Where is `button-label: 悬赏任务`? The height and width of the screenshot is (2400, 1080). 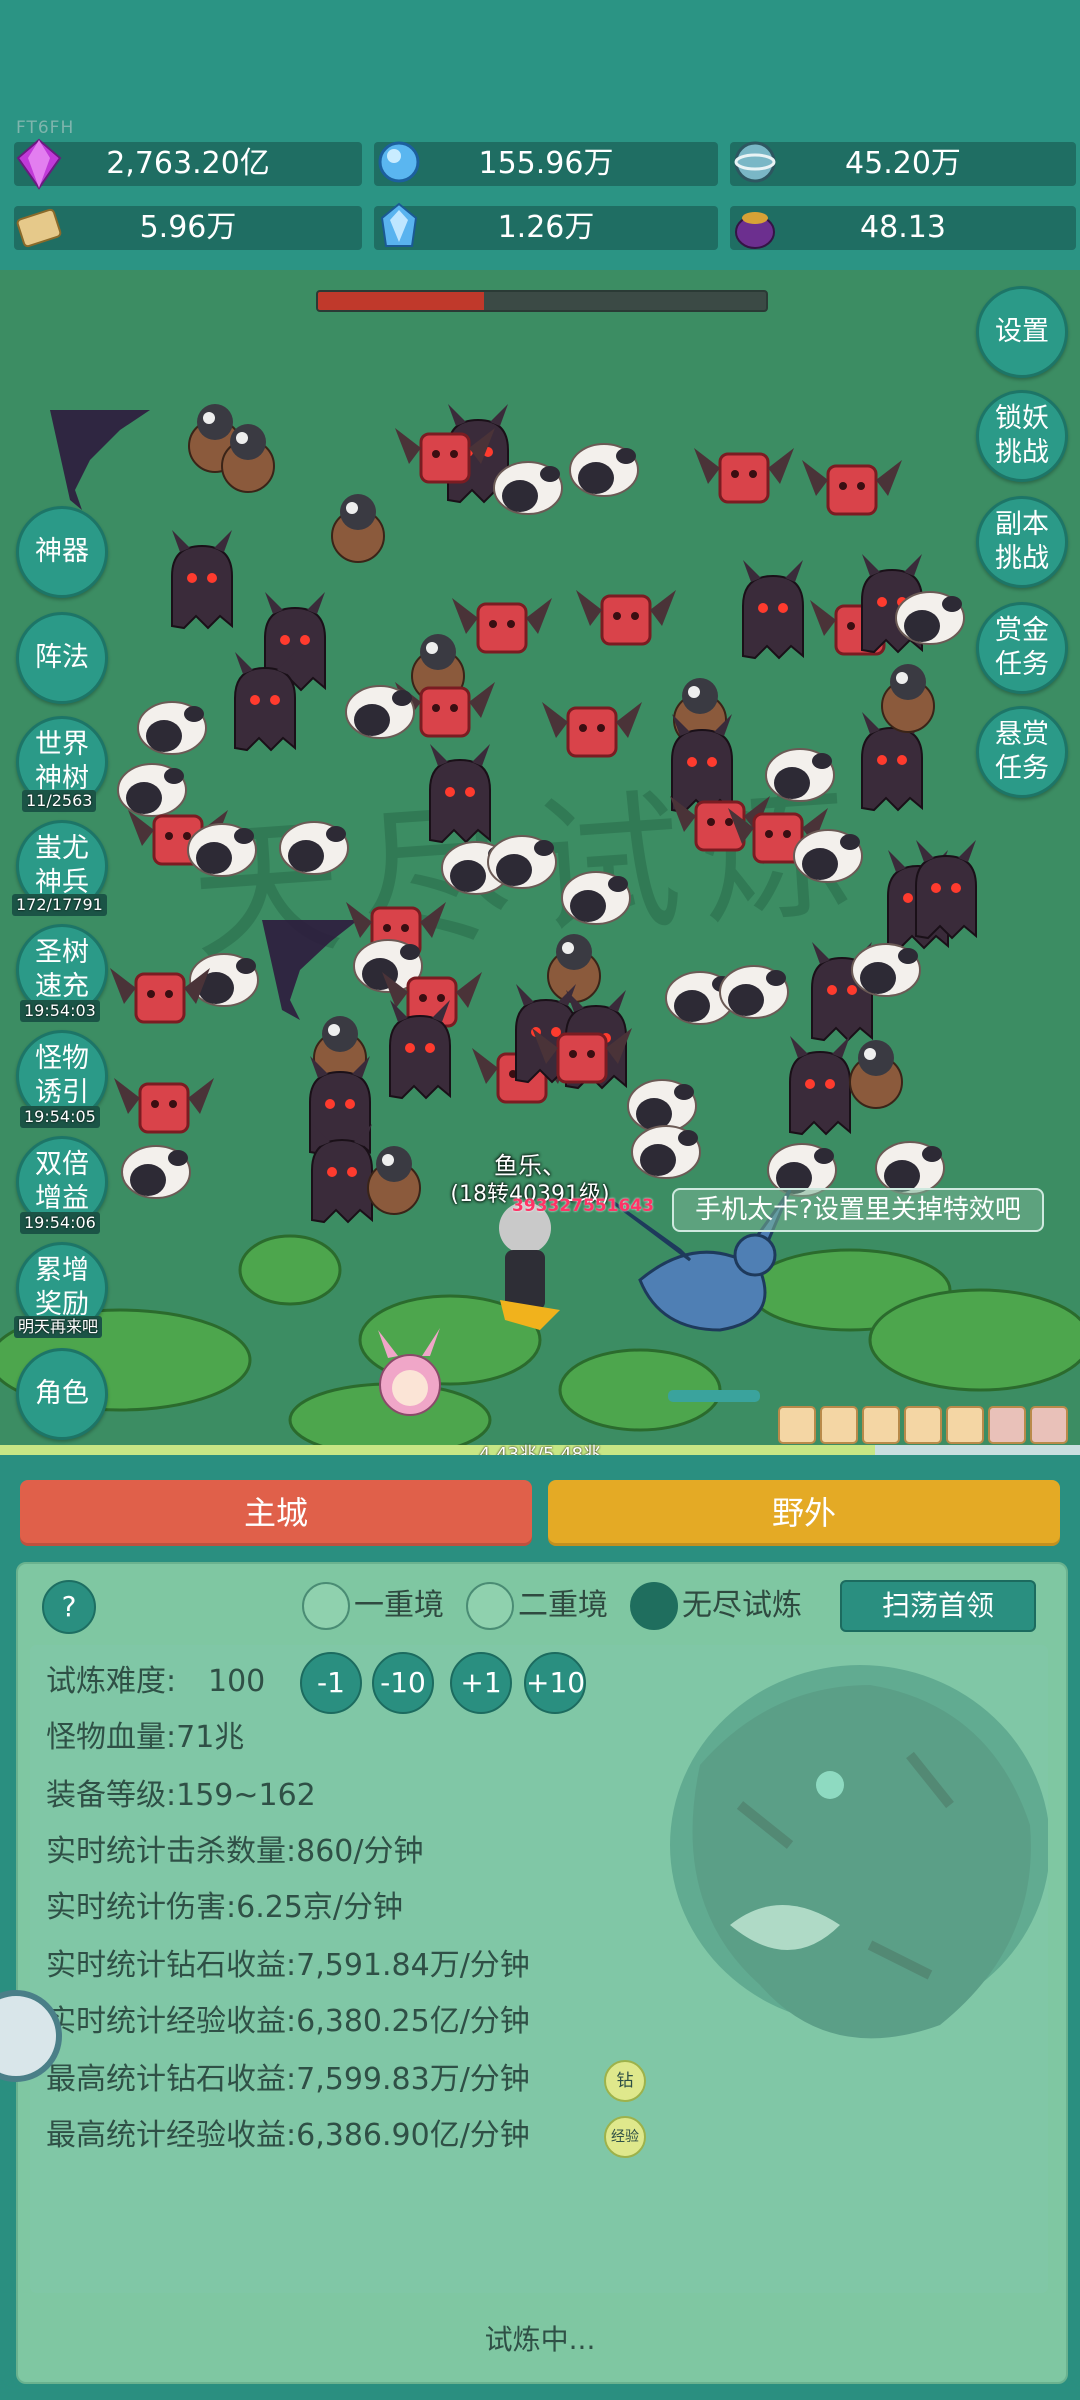
button-label: 悬赏任务 is located at coordinates (1022, 751).